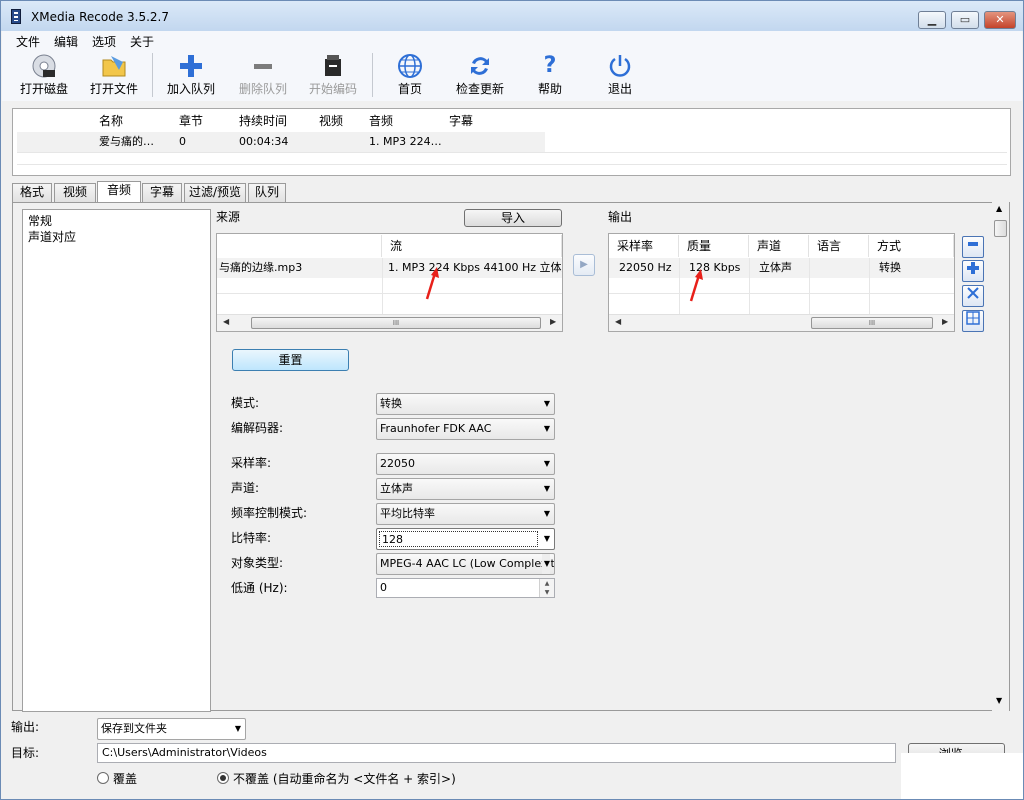  I want to click on codec-value: Fraunhofer FDK AAC, so click(436, 428).